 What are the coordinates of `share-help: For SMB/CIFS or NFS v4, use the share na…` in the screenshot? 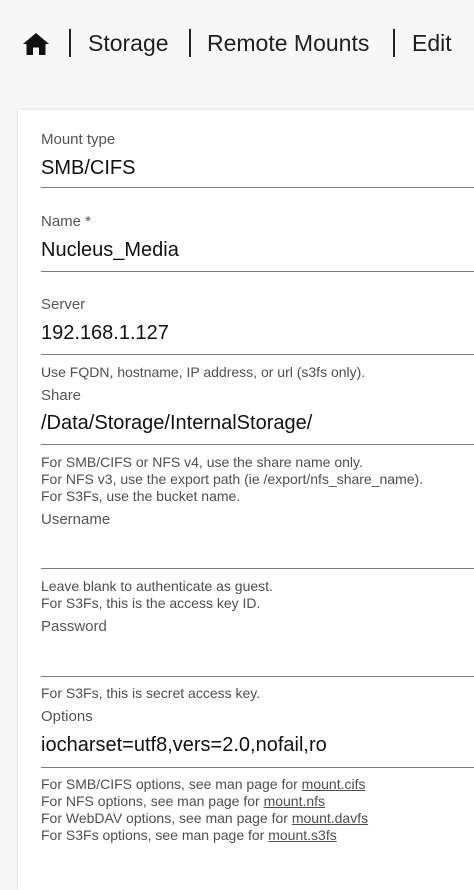 It's located at (232, 479).